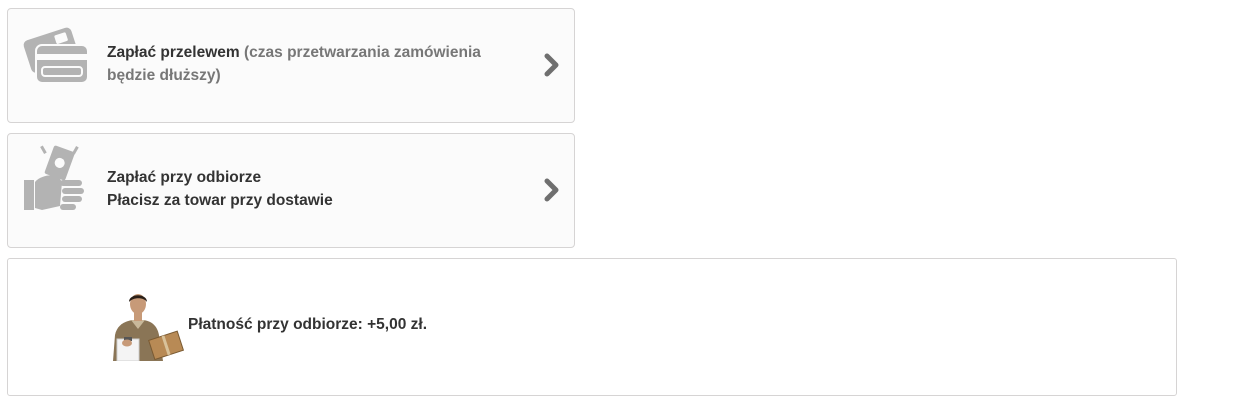  What do you see at coordinates (308, 324) in the screenshot?
I see `cod-fee-text: Płatność przy odbiorze: +5,00 zł.` at bounding box center [308, 324].